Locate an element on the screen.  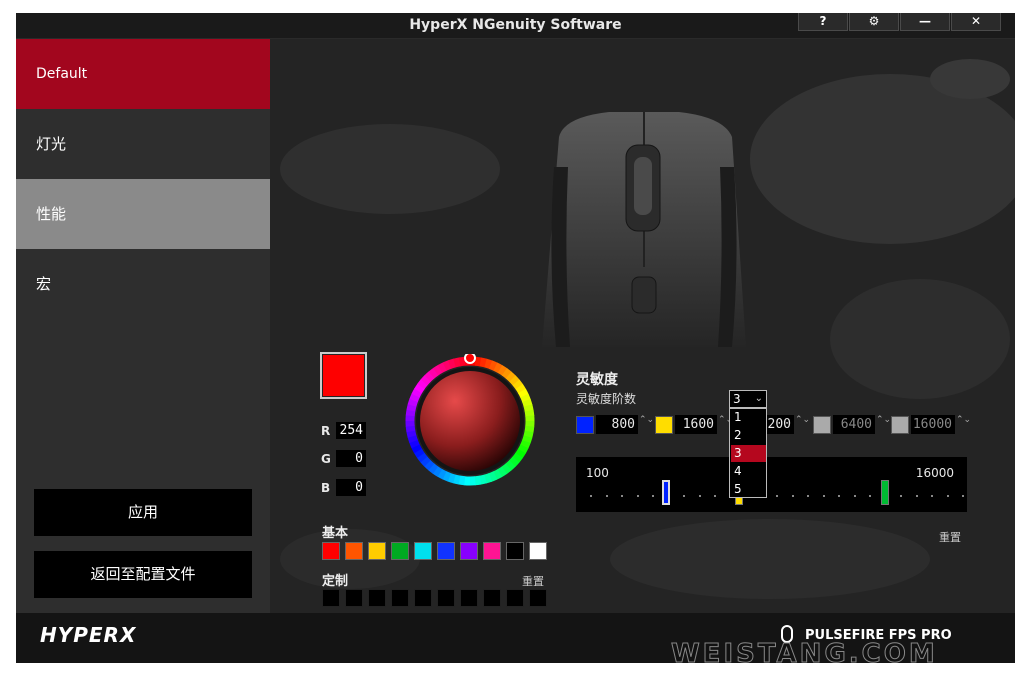
hyperx-logo: HYPERX is located at coordinates (88, 635).